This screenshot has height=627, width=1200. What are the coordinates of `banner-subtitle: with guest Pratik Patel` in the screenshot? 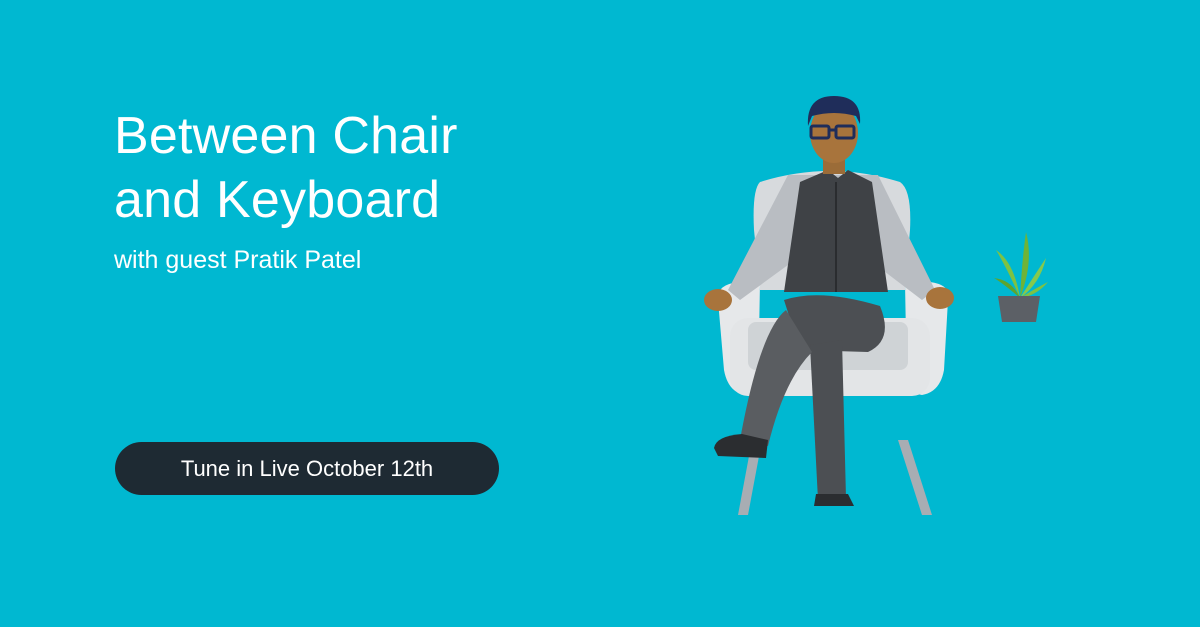 It's located at (238, 260).